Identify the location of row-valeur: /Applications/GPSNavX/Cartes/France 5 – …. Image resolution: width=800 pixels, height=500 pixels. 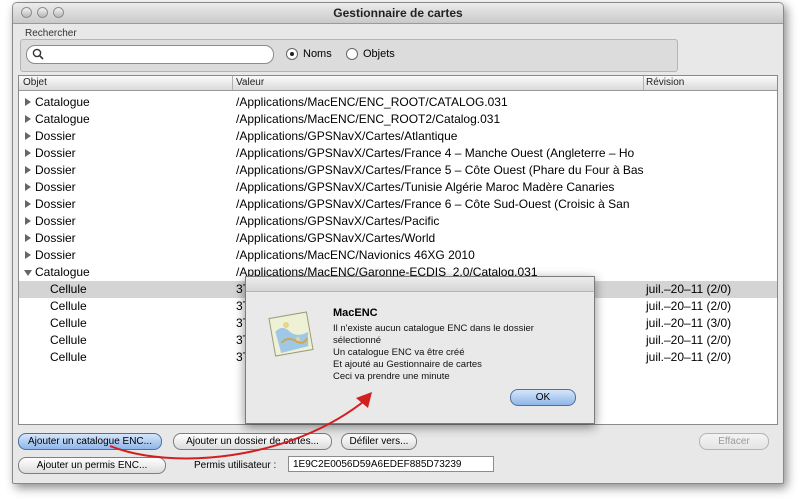
(440, 170).